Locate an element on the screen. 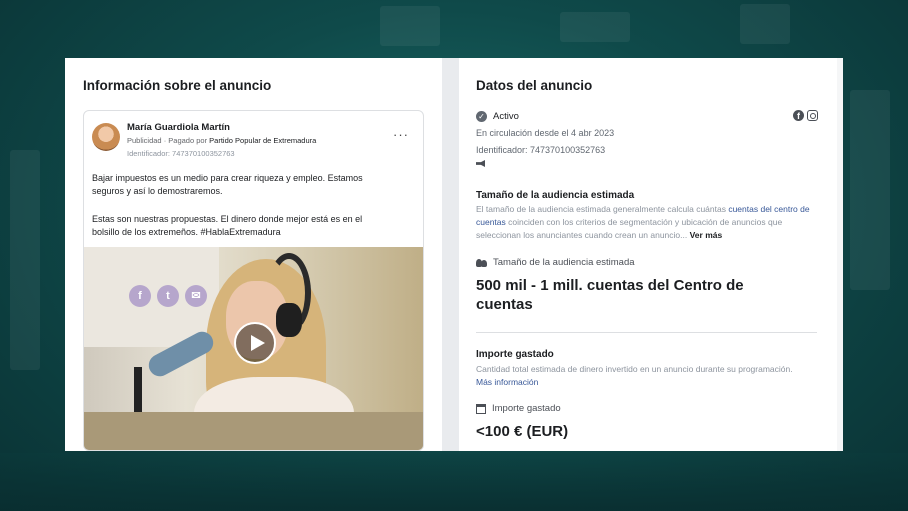  avatar is located at coordinates (106, 137).